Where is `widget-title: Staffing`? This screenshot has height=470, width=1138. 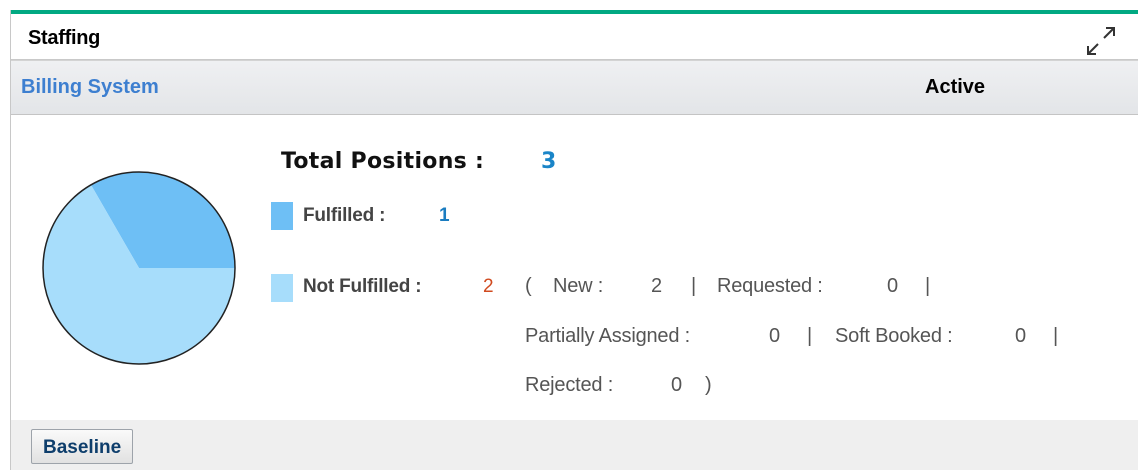
widget-title: Staffing is located at coordinates (64, 38).